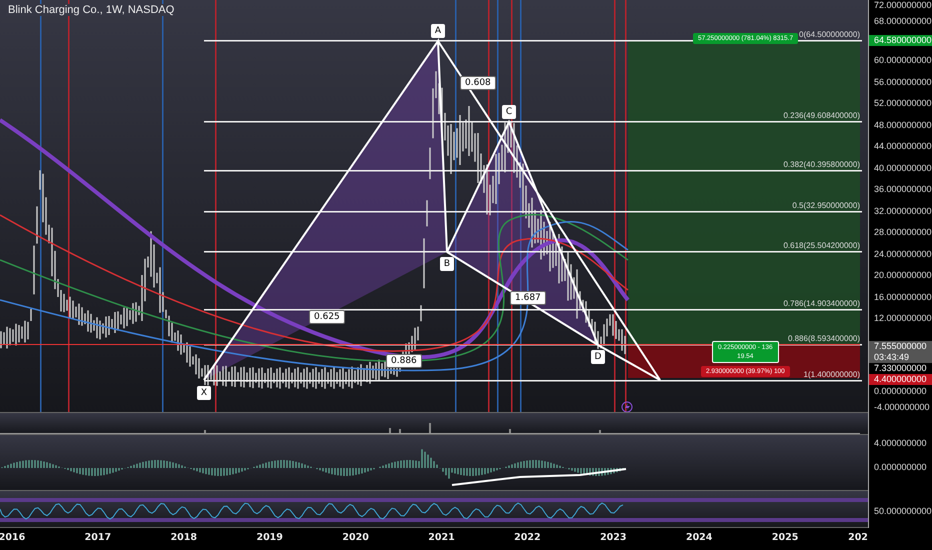  Describe the element at coordinates (269, 537) in the screenshot. I see `time-axis-label: 2019` at that location.